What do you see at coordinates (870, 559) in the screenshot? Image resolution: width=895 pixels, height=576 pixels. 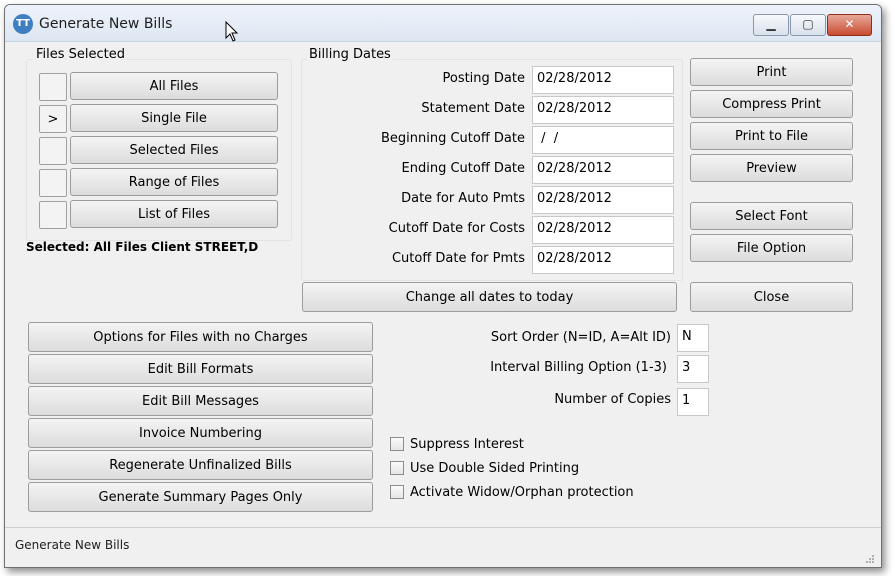 I see `resize-grip-icon` at bounding box center [870, 559].